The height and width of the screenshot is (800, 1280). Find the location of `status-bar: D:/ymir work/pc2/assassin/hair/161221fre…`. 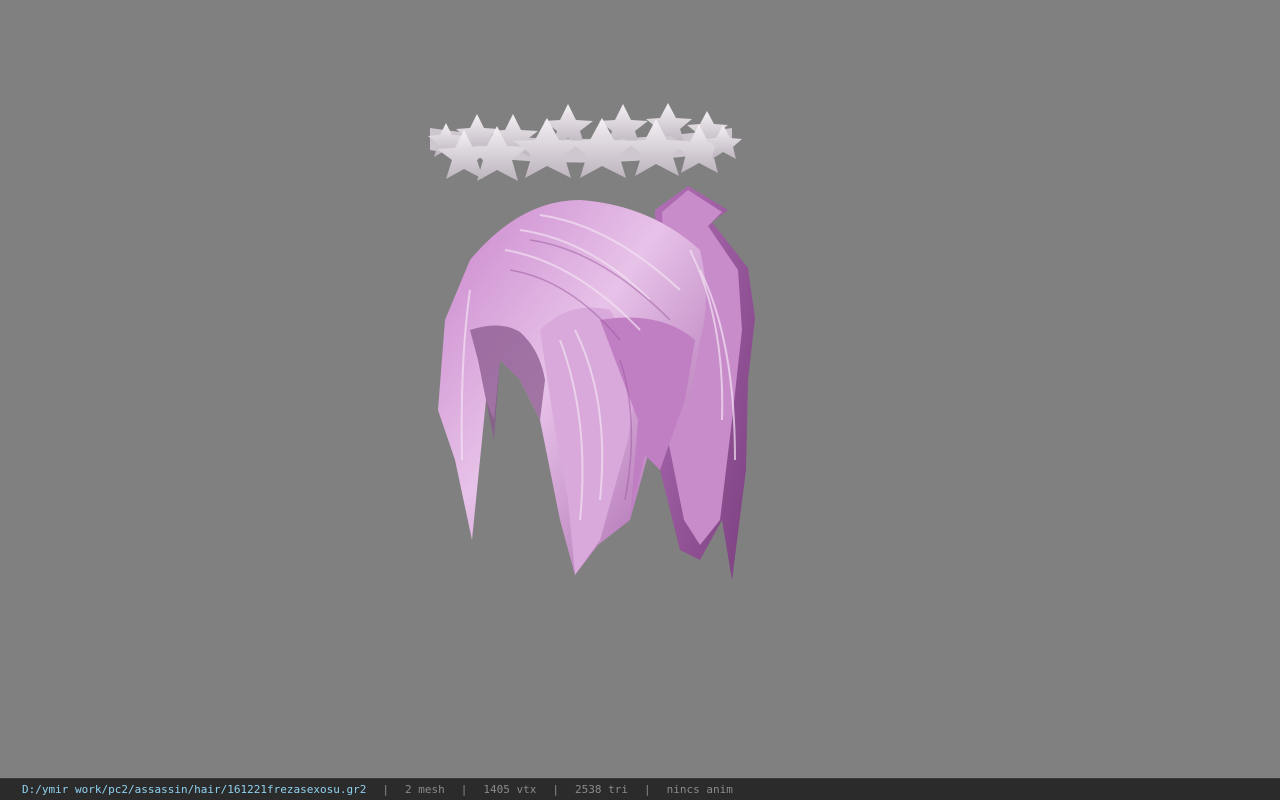

status-bar: D:/ymir work/pc2/assassin/hair/161221fre… is located at coordinates (640, 789).